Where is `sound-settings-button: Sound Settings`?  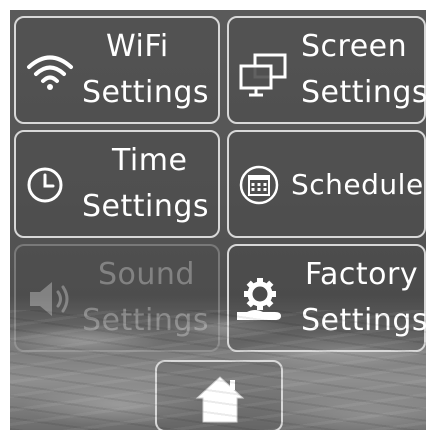
sound-settings-button: Sound Settings is located at coordinates (117, 298).